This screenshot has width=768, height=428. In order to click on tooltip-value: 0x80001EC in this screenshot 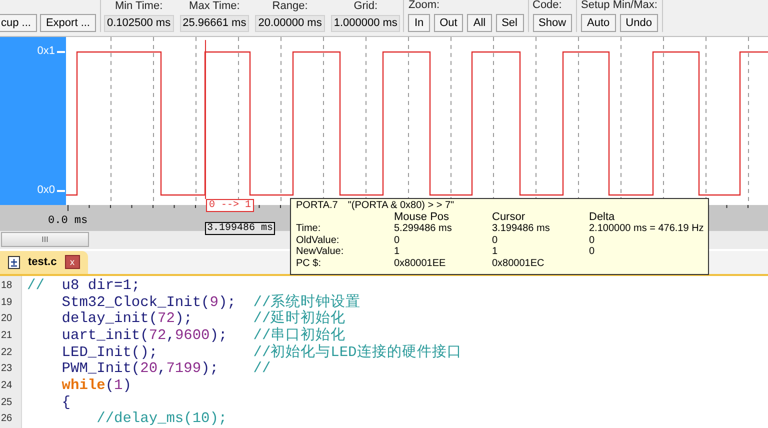, I will do `click(519, 263)`.